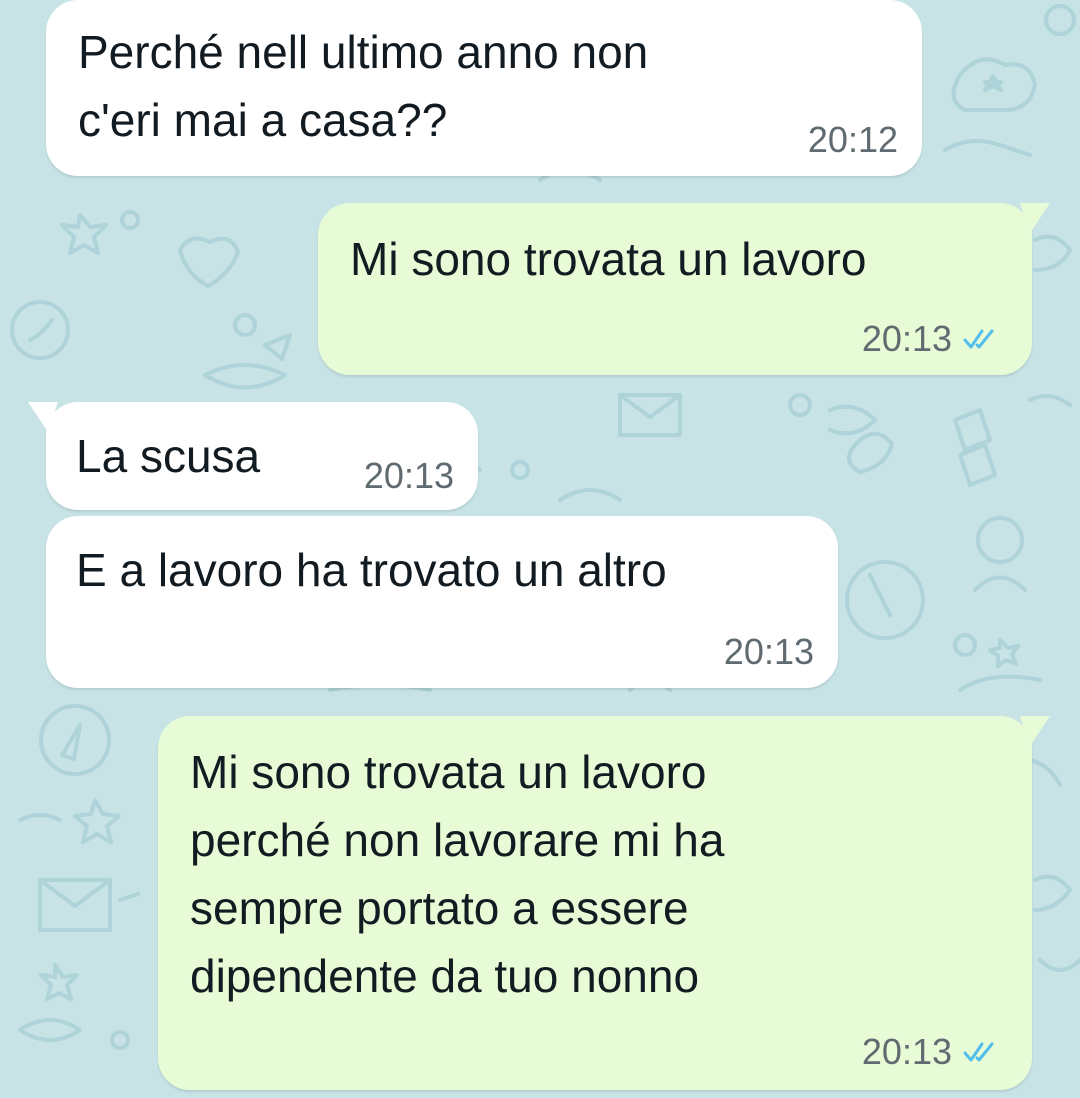 This screenshot has width=1080, height=1098. Describe the element at coordinates (442, 602) in the screenshot. I see `message-bubble-incoming: E a lavoro ha trovato un altro 20:13` at that location.